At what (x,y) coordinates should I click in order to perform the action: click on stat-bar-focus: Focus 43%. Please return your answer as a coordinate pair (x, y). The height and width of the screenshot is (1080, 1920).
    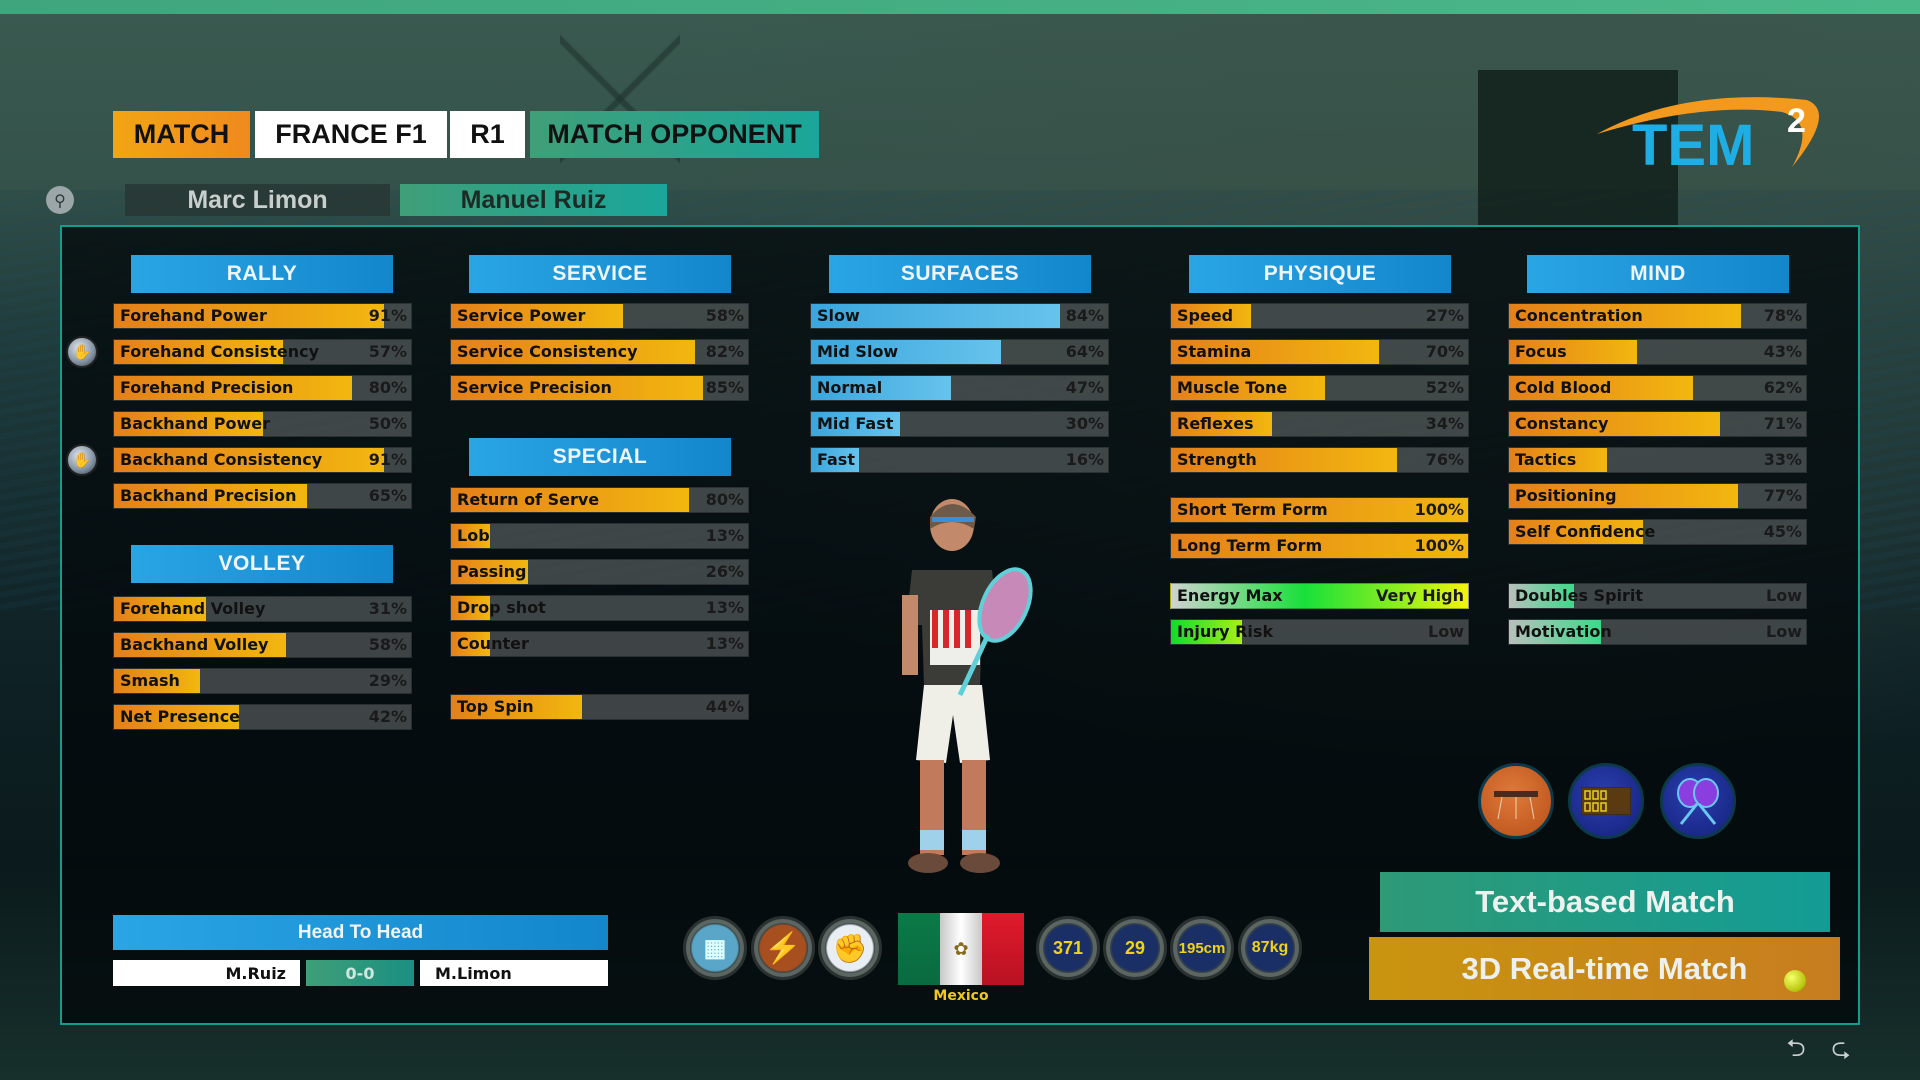
    Looking at the image, I should click on (1657, 352).